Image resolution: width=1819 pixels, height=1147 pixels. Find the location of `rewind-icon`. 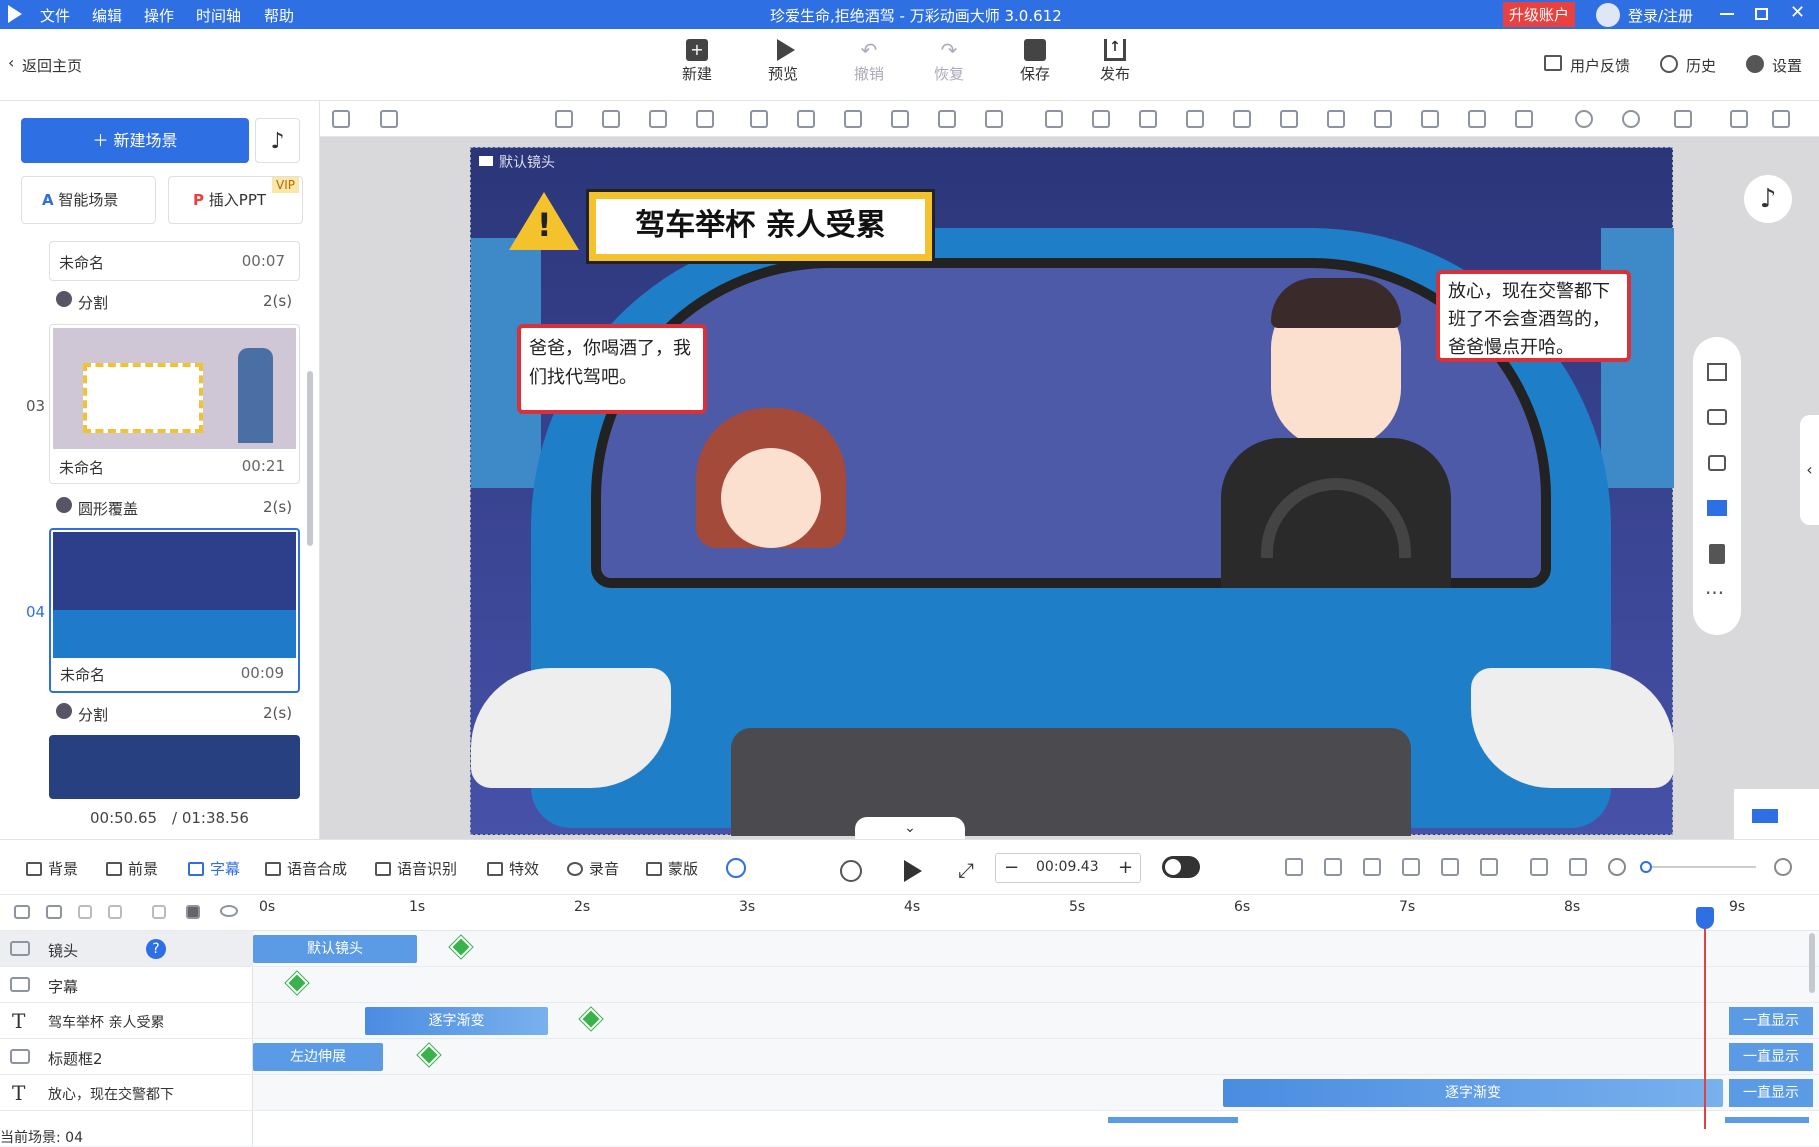

rewind-icon is located at coordinates (851, 871).